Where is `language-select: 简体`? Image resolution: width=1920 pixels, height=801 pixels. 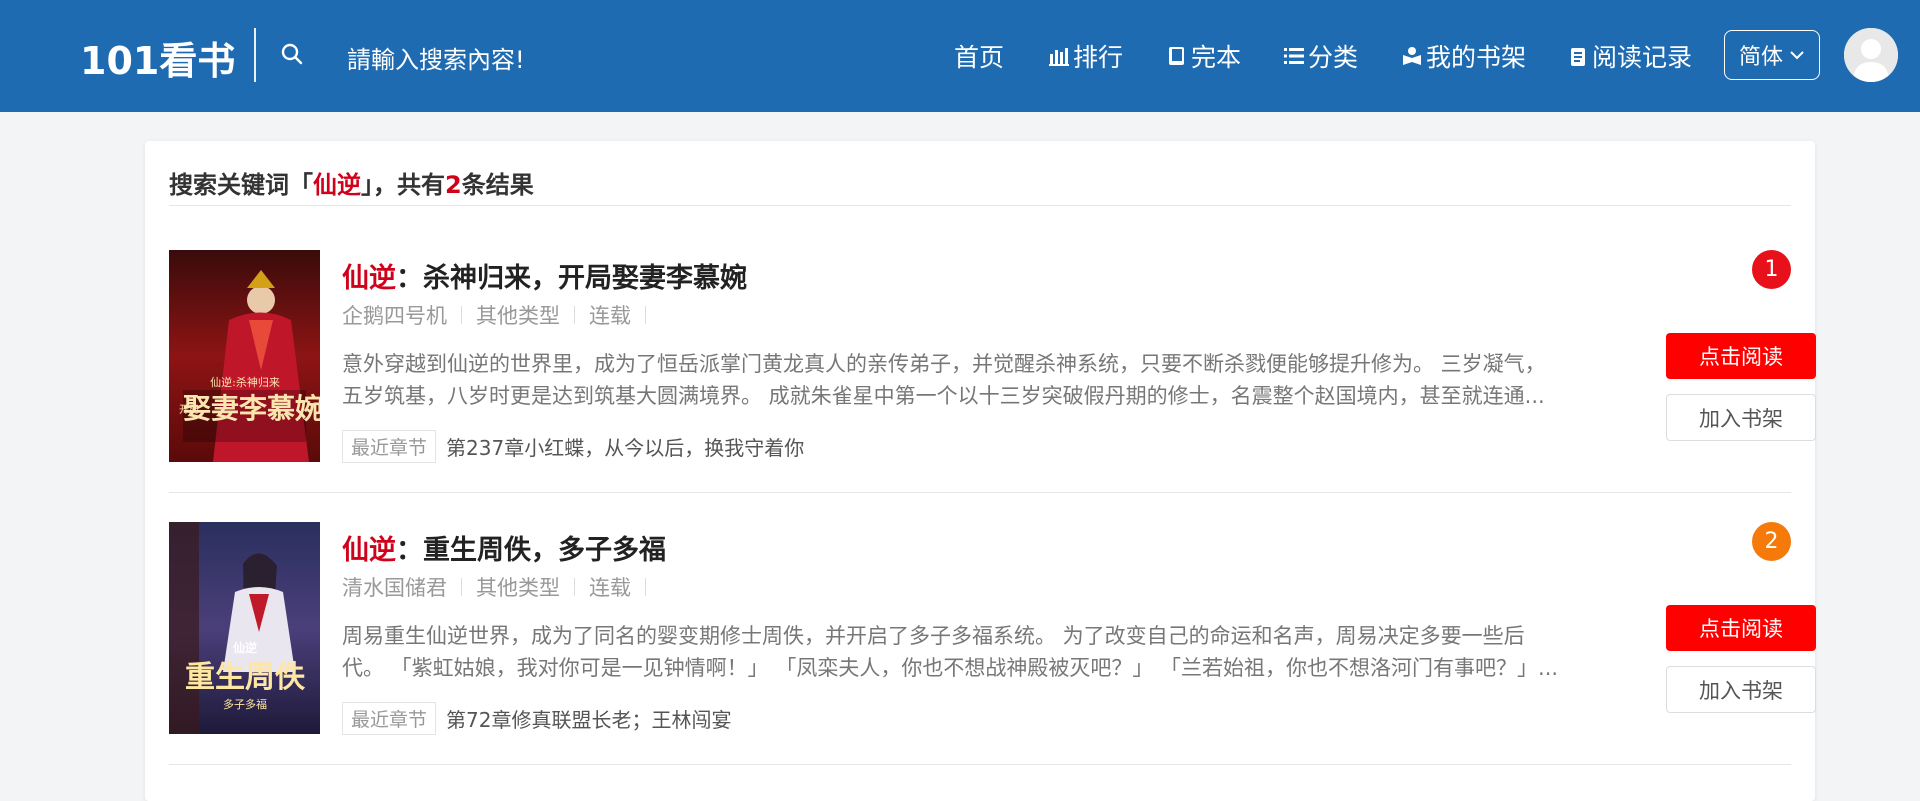 language-select: 简体 is located at coordinates (1772, 55).